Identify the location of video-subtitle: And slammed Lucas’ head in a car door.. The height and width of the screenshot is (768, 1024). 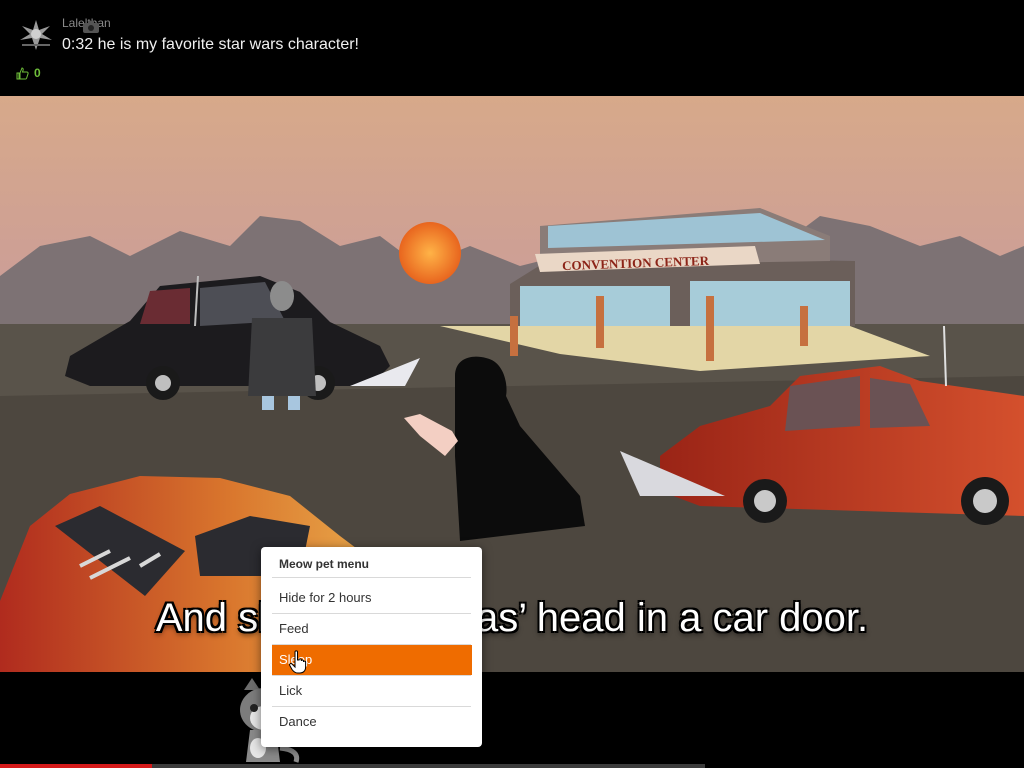
(512, 618).